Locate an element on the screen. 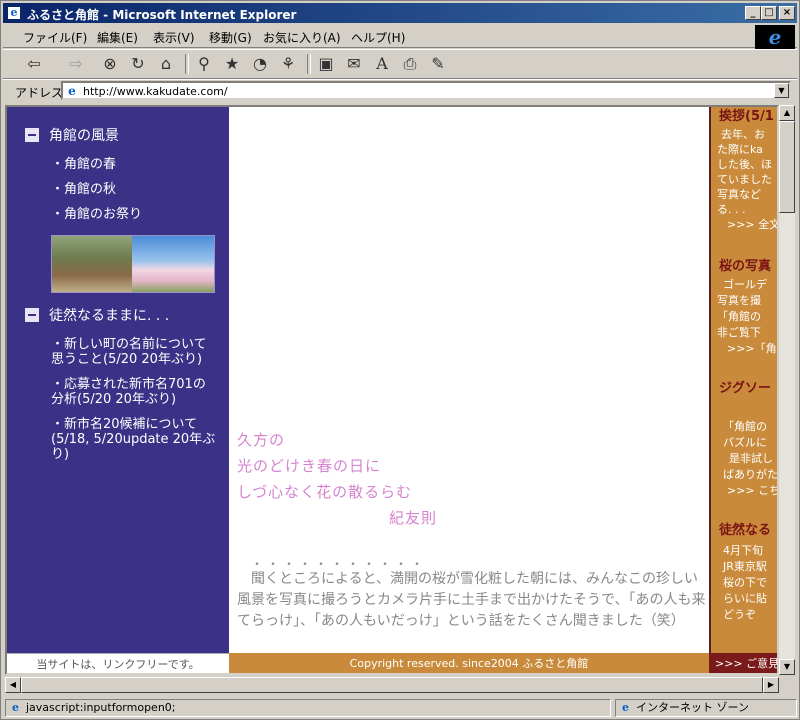 This screenshot has height=720, width=800. right-text-line: らいに貼 is located at coordinates (745, 598).